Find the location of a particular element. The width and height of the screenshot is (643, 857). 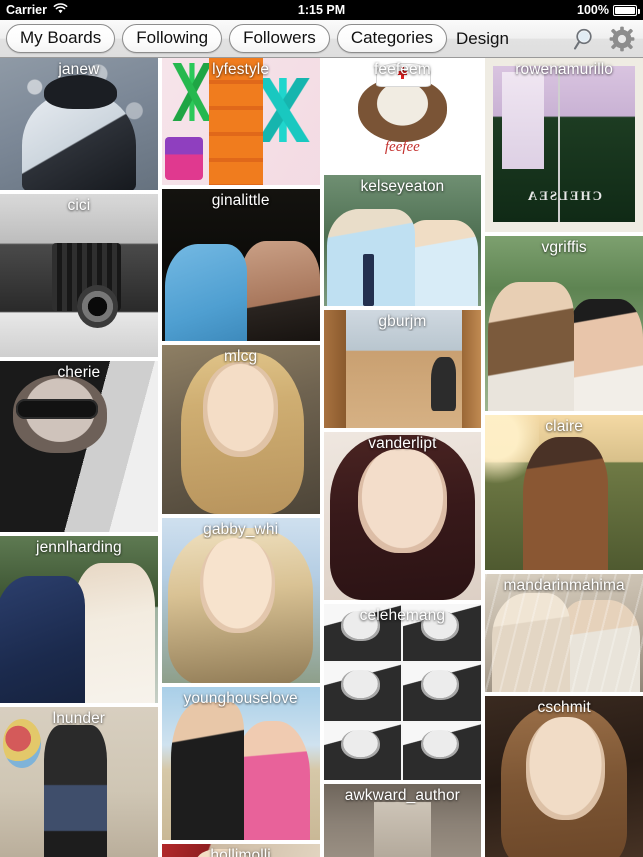

board-tile: vanderlipt is located at coordinates (402, 516).